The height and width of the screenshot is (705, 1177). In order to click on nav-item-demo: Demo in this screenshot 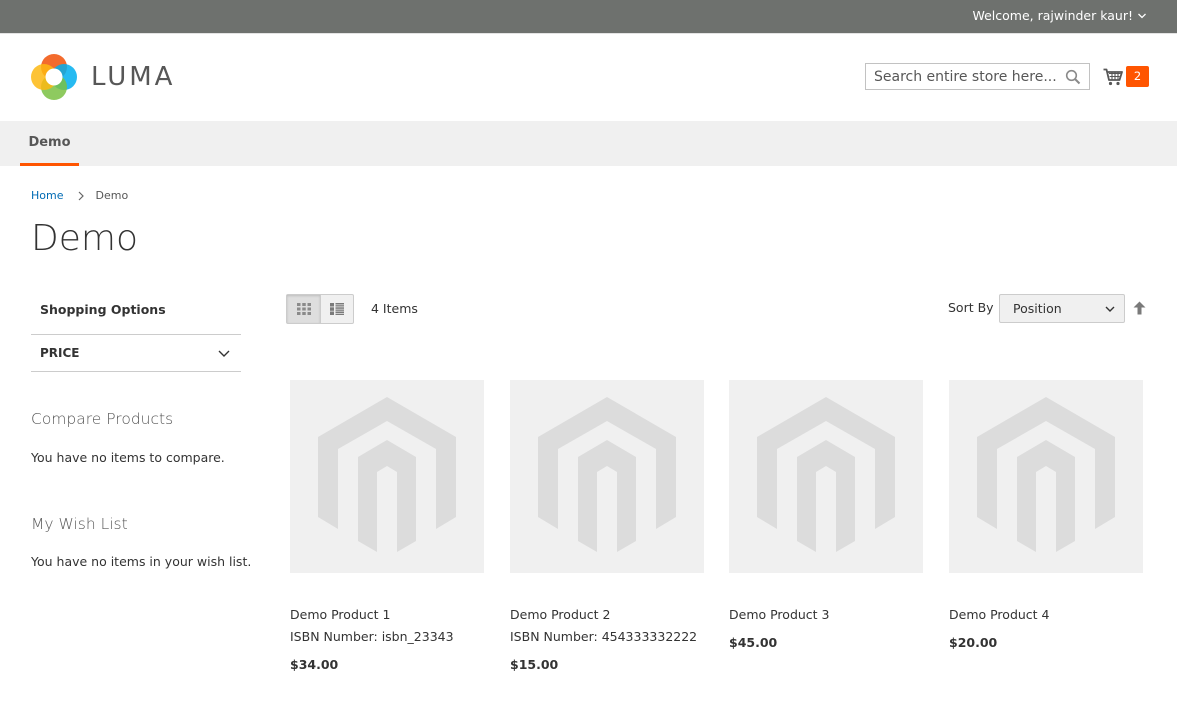, I will do `click(49, 143)`.